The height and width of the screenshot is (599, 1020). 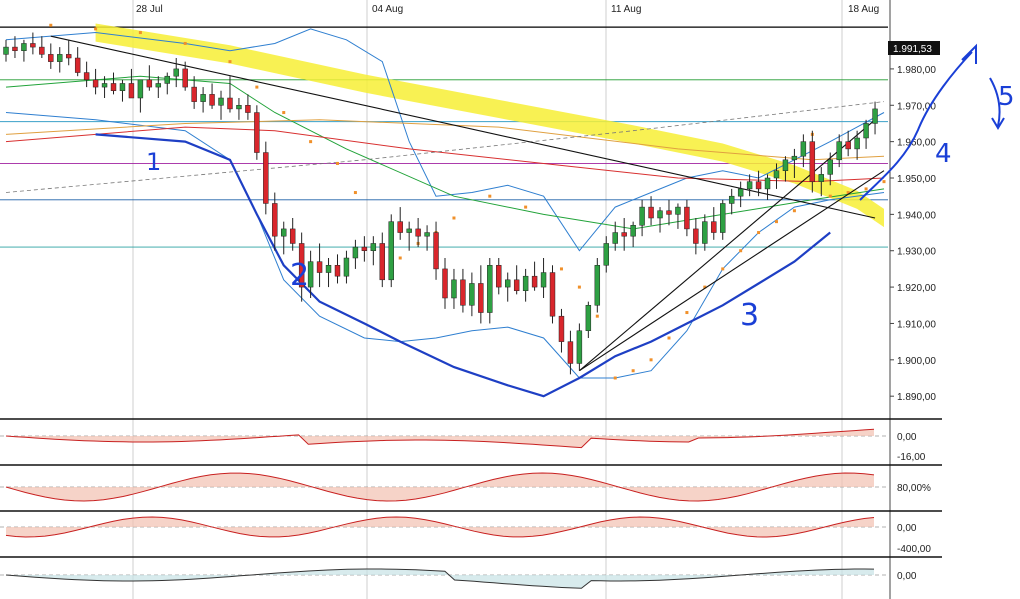 I want to click on y-tick-label: 1.950,00, so click(x=916, y=179).